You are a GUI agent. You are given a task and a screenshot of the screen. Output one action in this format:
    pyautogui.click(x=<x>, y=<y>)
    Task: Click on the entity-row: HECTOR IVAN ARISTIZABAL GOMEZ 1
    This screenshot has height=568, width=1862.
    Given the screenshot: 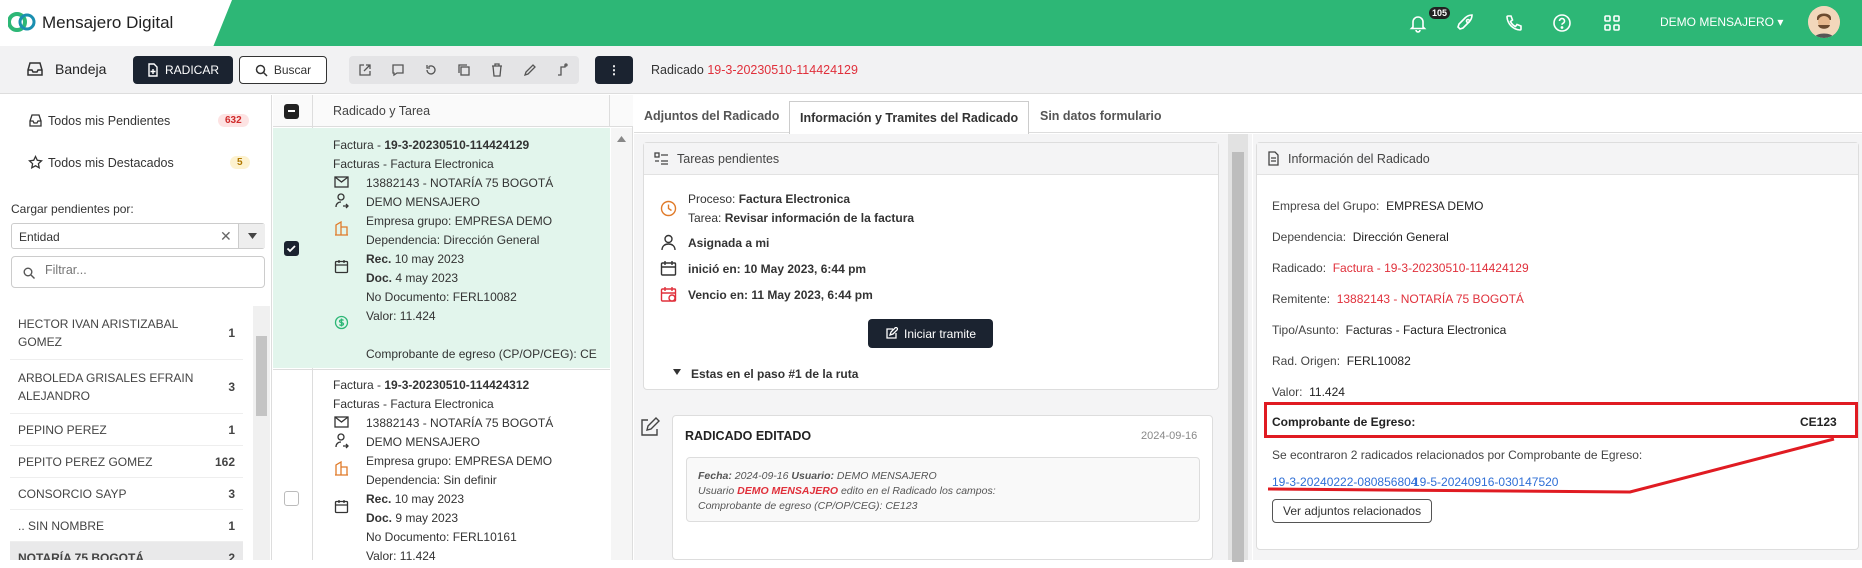 What is the action you would take?
    pyautogui.click(x=126, y=333)
    